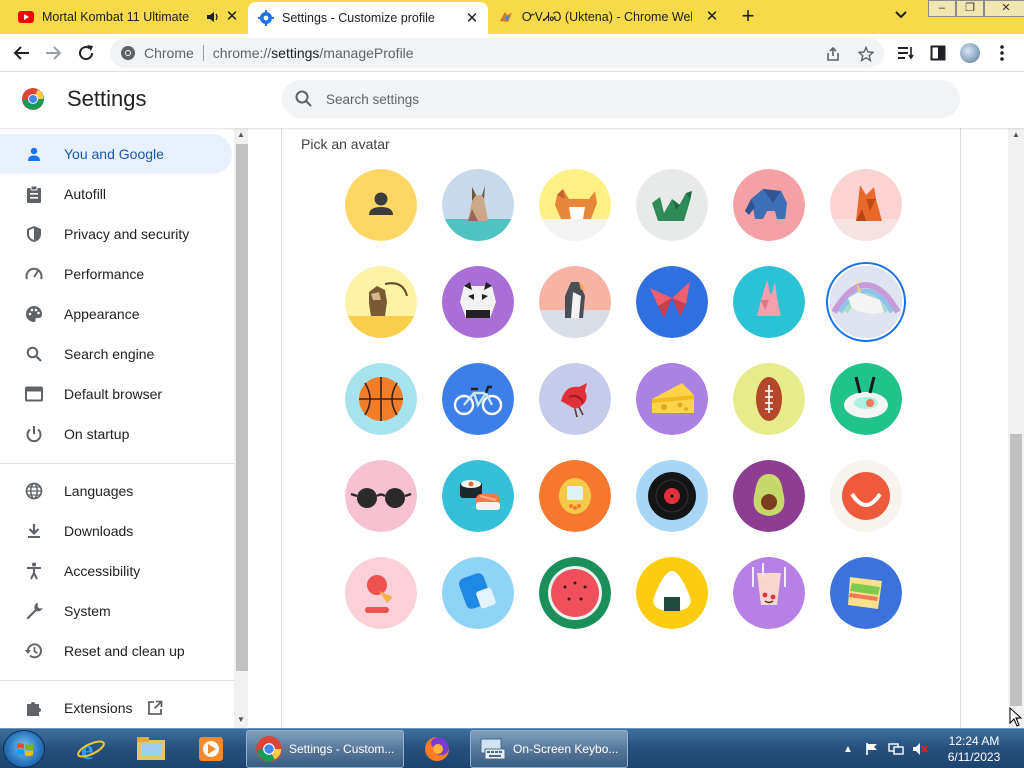 The height and width of the screenshot is (768, 1024). I want to click on reload-button, so click(86, 53).